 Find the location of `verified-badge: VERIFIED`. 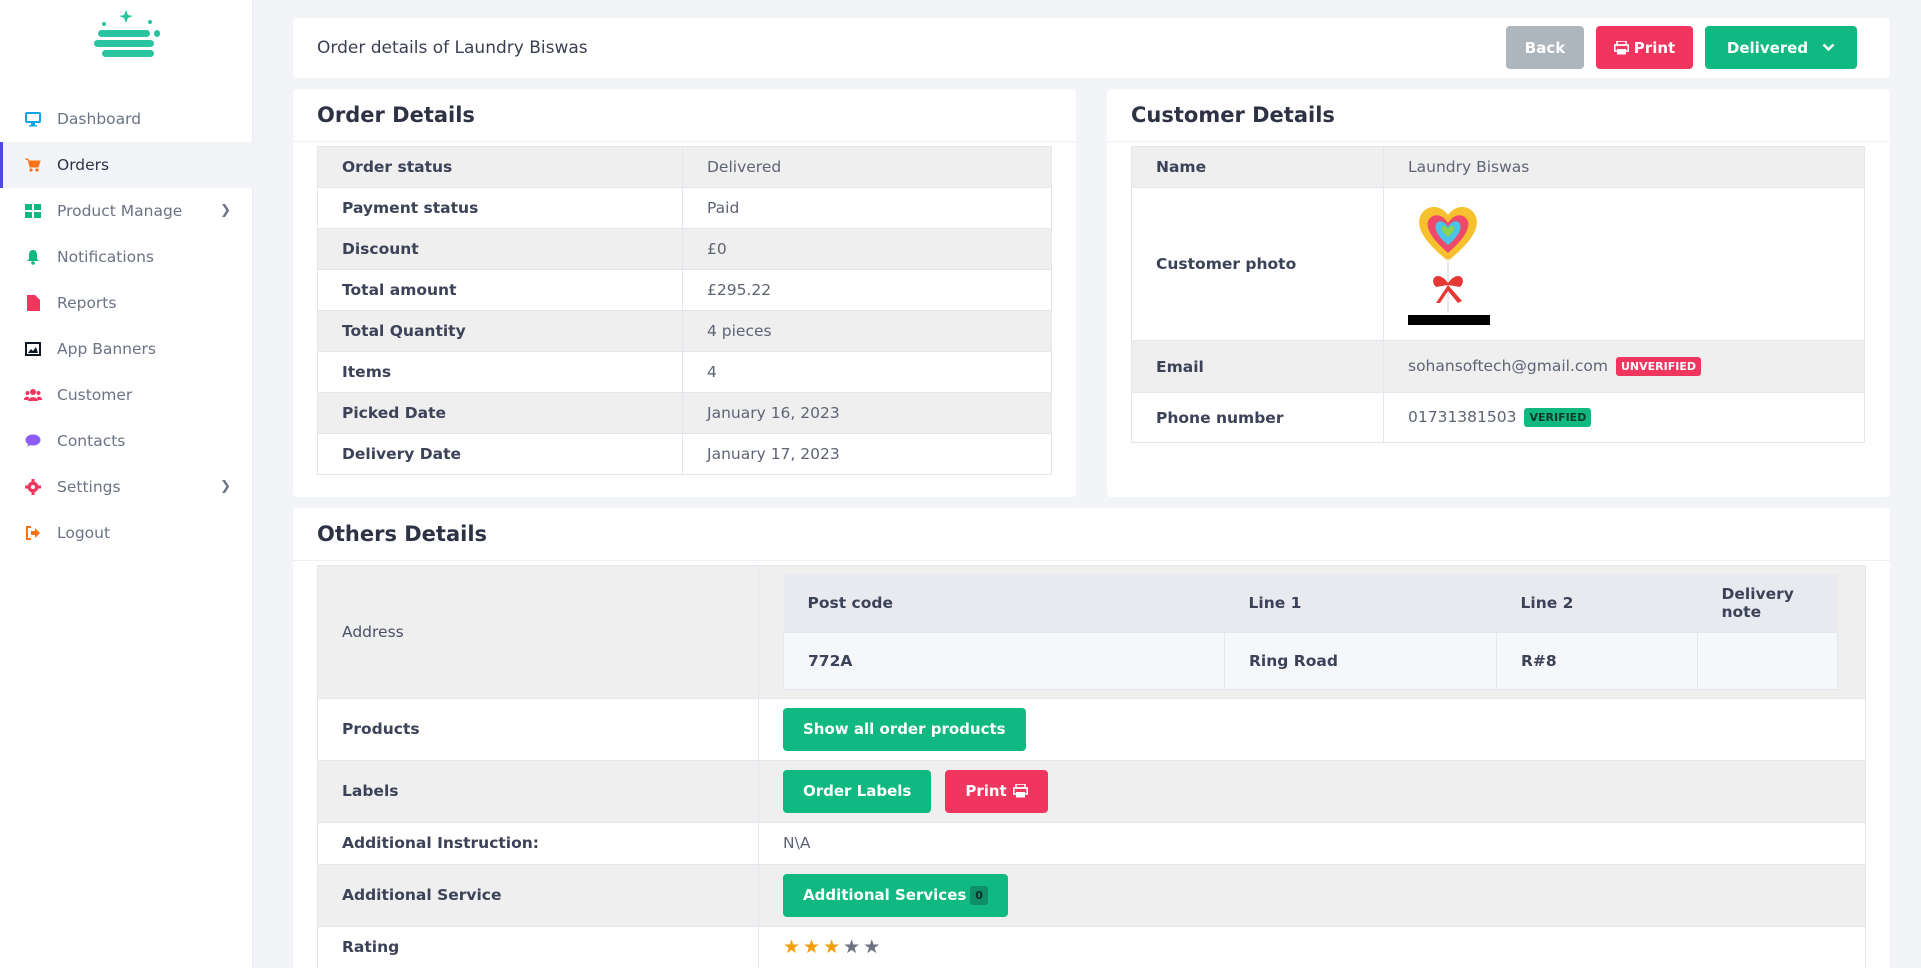

verified-badge: VERIFIED is located at coordinates (1558, 417).